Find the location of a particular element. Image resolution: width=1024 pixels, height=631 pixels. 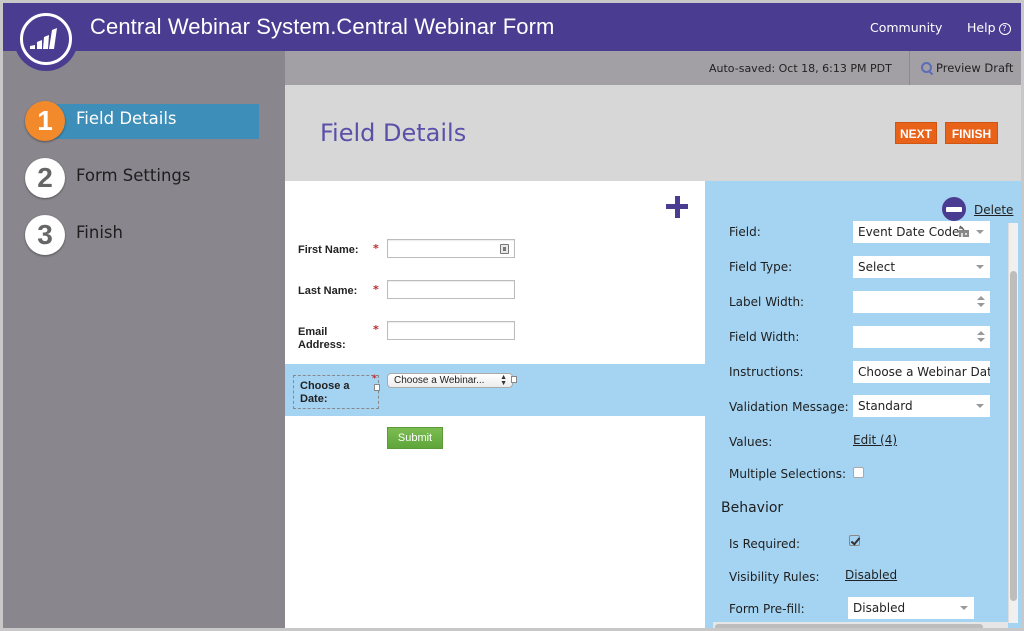

delete-link: Delete is located at coordinates (994, 210).